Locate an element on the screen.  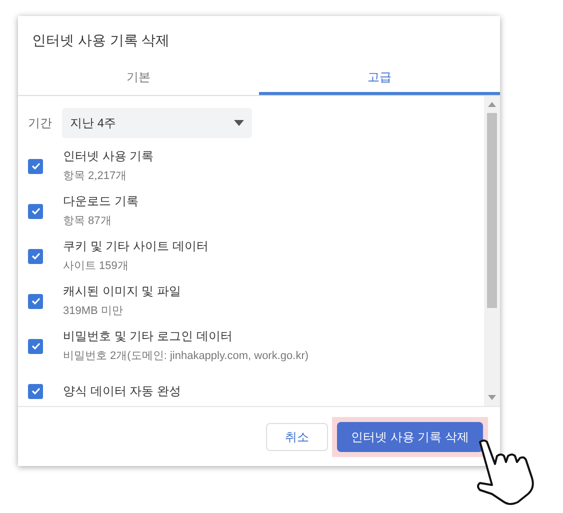
item-title: 쿠키 및 기타 사이트 데이터 is located at coordinates (135, 247).